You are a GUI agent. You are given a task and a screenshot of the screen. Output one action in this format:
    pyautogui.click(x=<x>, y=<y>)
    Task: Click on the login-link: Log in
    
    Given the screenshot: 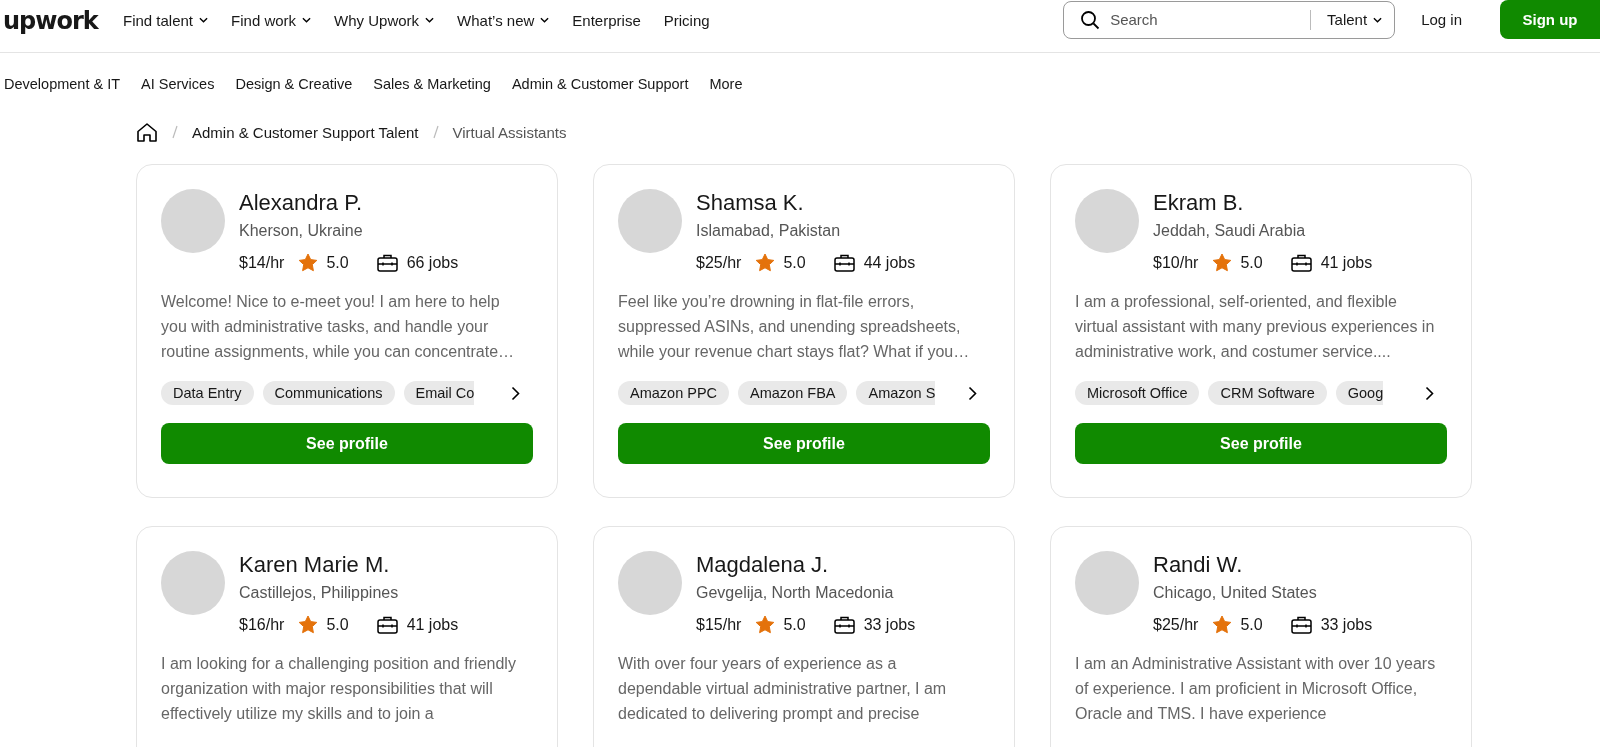 What is the action you would take?
    pyautogui.click(x=1441, y=19)
    